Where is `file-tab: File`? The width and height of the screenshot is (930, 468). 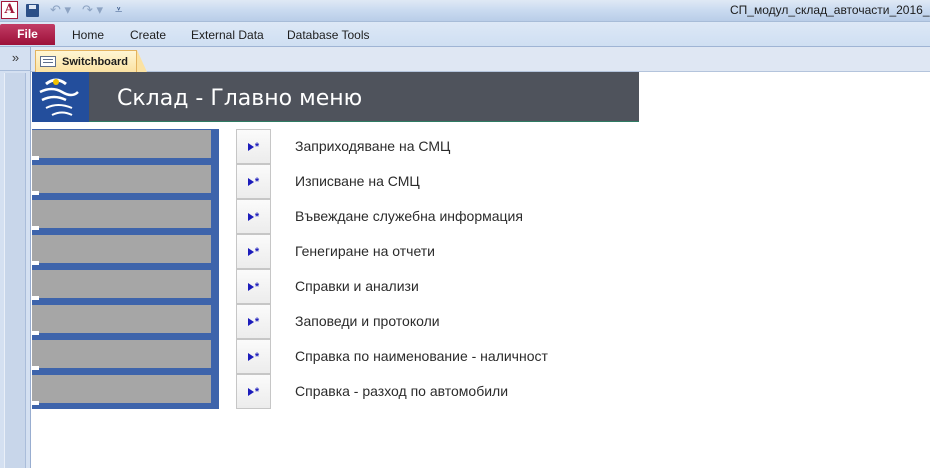
file-tab: File is located at coordinates (27, 34).